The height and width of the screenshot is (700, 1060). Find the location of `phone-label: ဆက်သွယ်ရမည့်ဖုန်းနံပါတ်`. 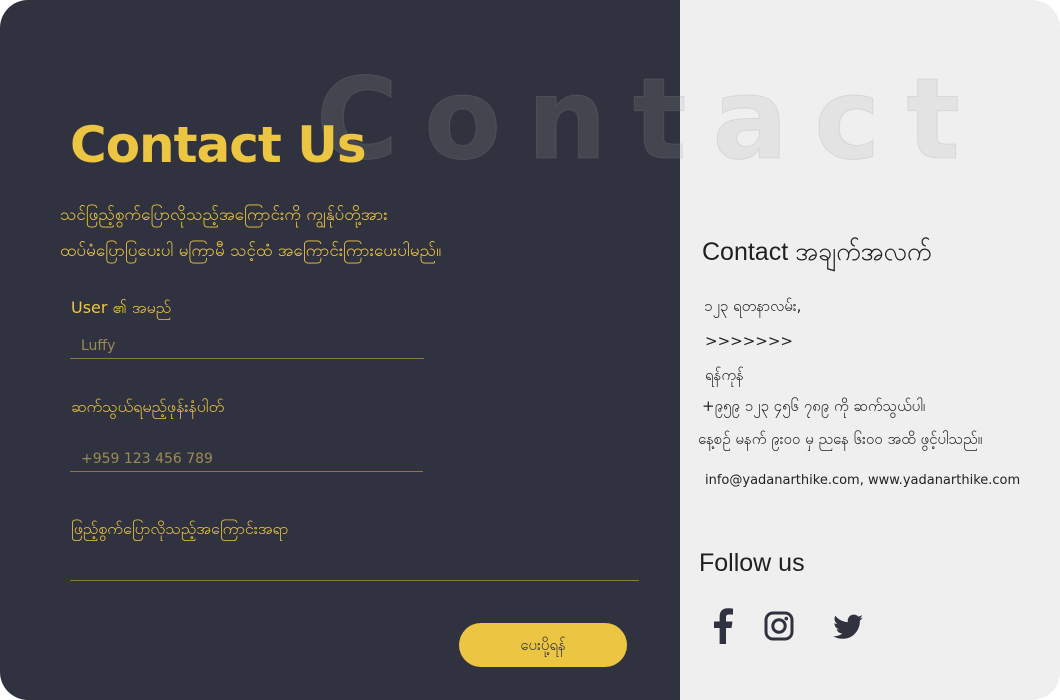

phone-label: ဆက်သွယ်ရမည့်ဖုန်းနံပါတ် is located at coordinates (148, 406).